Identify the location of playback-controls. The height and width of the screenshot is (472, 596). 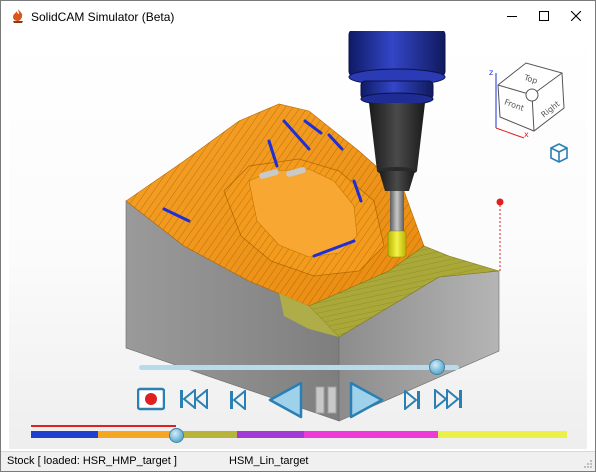
(302, 401).